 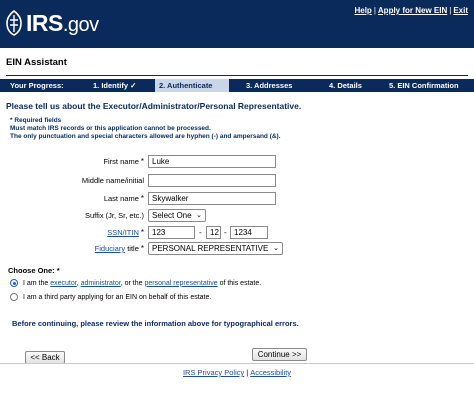 I want to click on apply-new-ein-link: Apply for New EIN, so click(x=412, y=10).